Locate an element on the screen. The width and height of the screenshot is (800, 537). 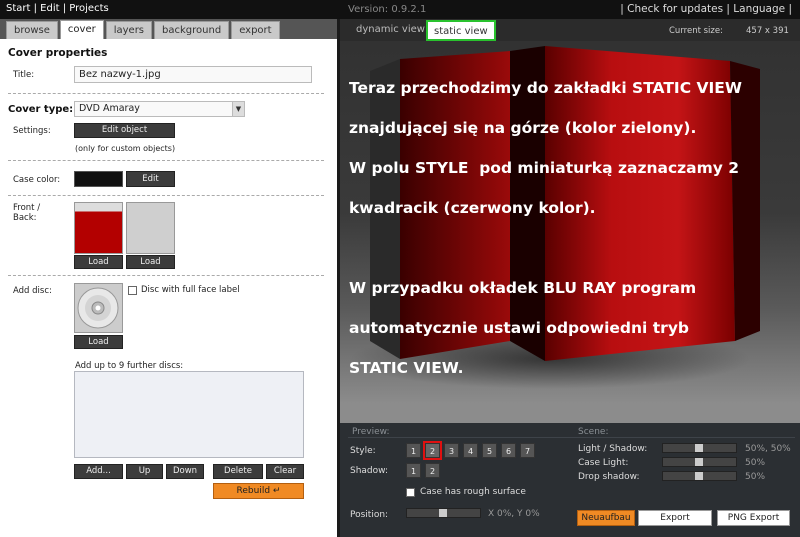
shadow-option-1: 1 is located at coordinates (413, 470).